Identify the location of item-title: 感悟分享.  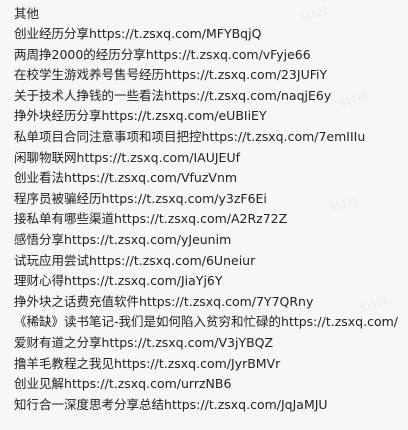
(39, 239).